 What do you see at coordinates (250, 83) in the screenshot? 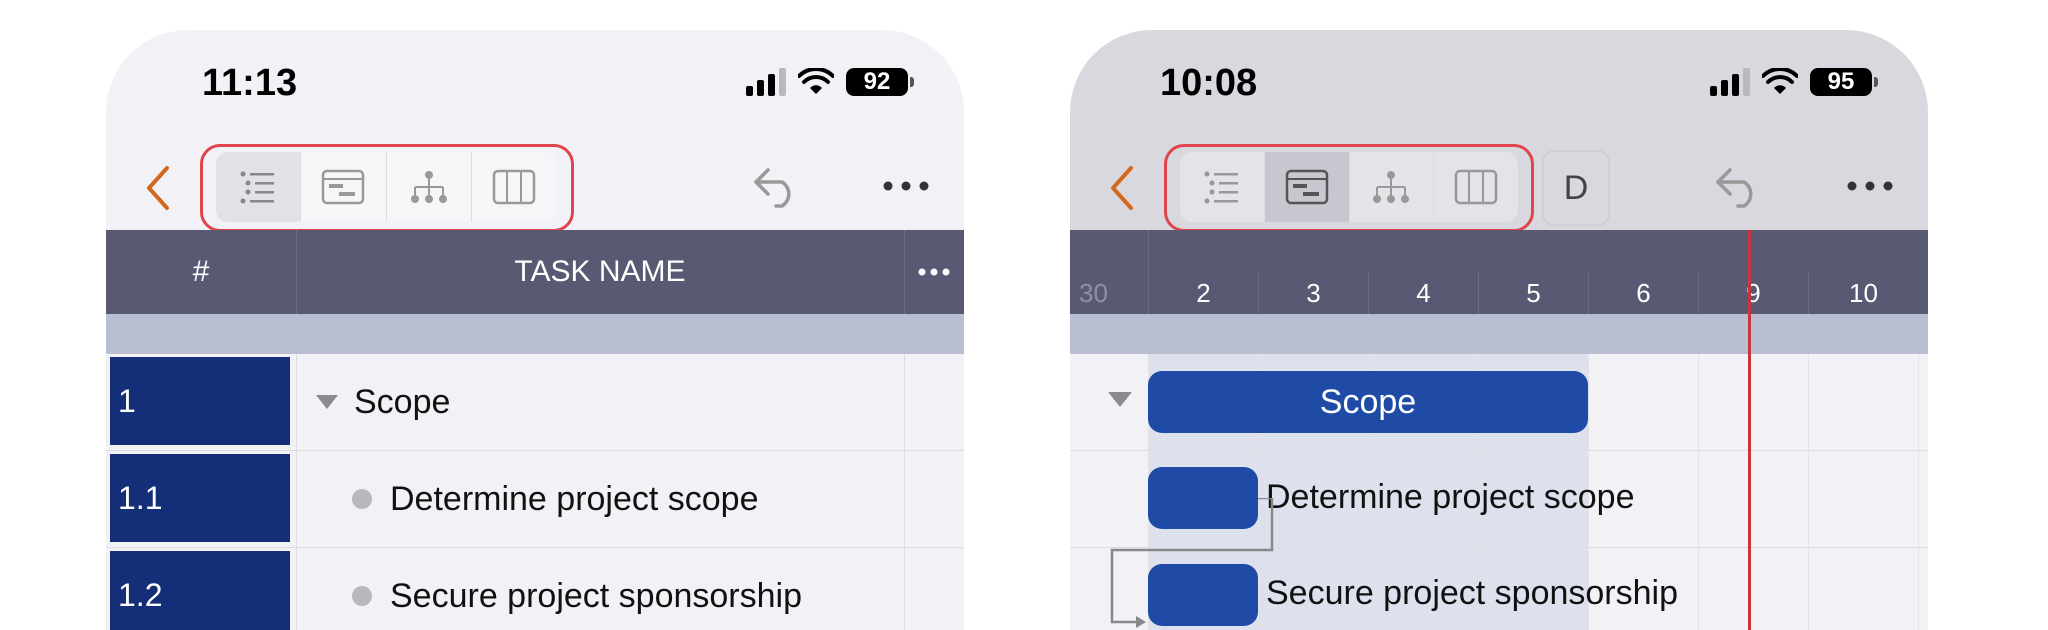
I see `status-time: 11:13` at bounding box center [250, 83].